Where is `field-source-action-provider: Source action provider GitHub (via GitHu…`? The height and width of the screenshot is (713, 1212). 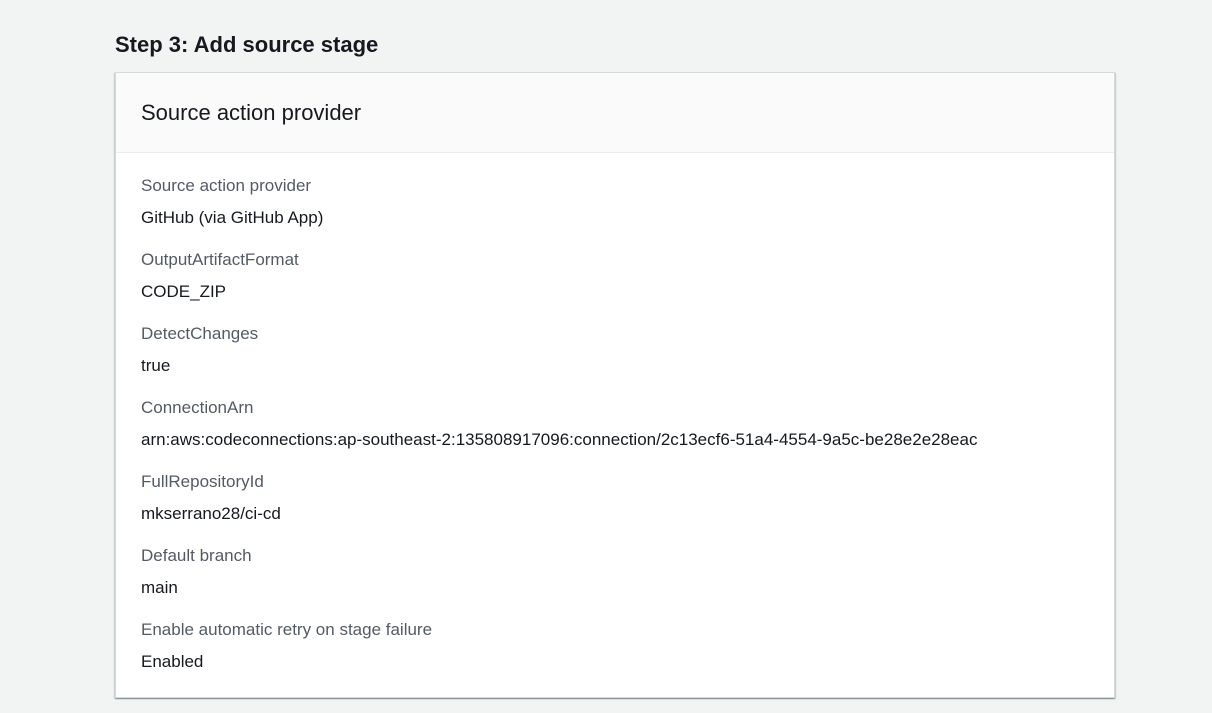
field-source-action-provider: Source action provider GitHub (via GitHu… is located at coordinates (615, 210).